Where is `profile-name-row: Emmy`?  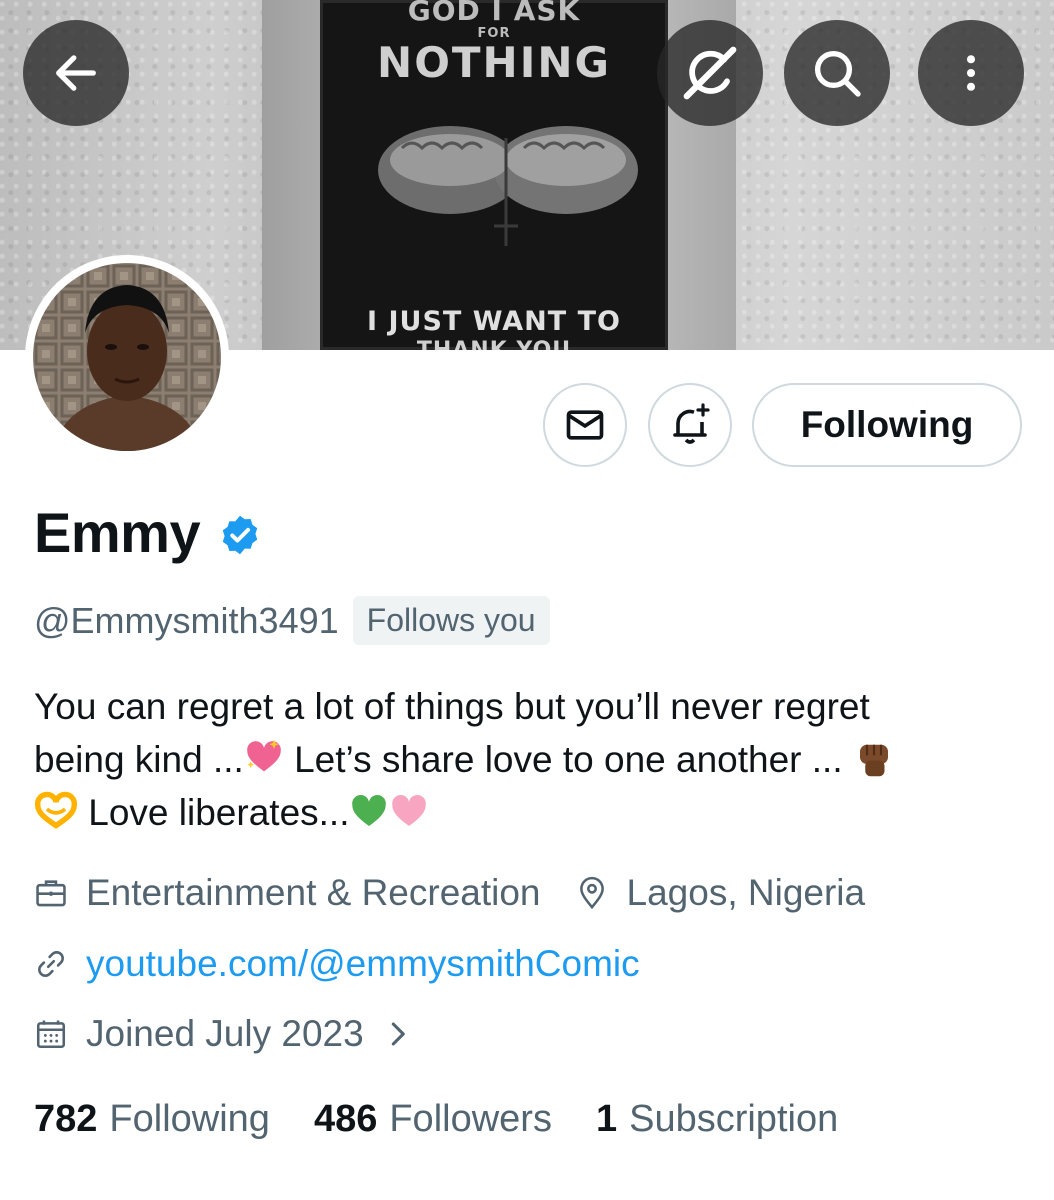 profile-name-row: Emmy is located at coordinates (148, 532).